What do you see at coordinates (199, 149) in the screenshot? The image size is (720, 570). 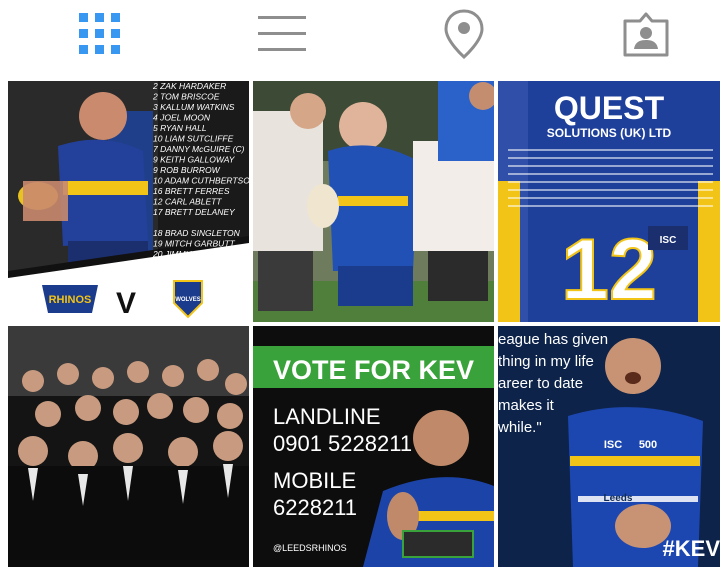 I see `lineup-line: 7 DANNY McGUIRE (C)` at bounding box center [199, 149].